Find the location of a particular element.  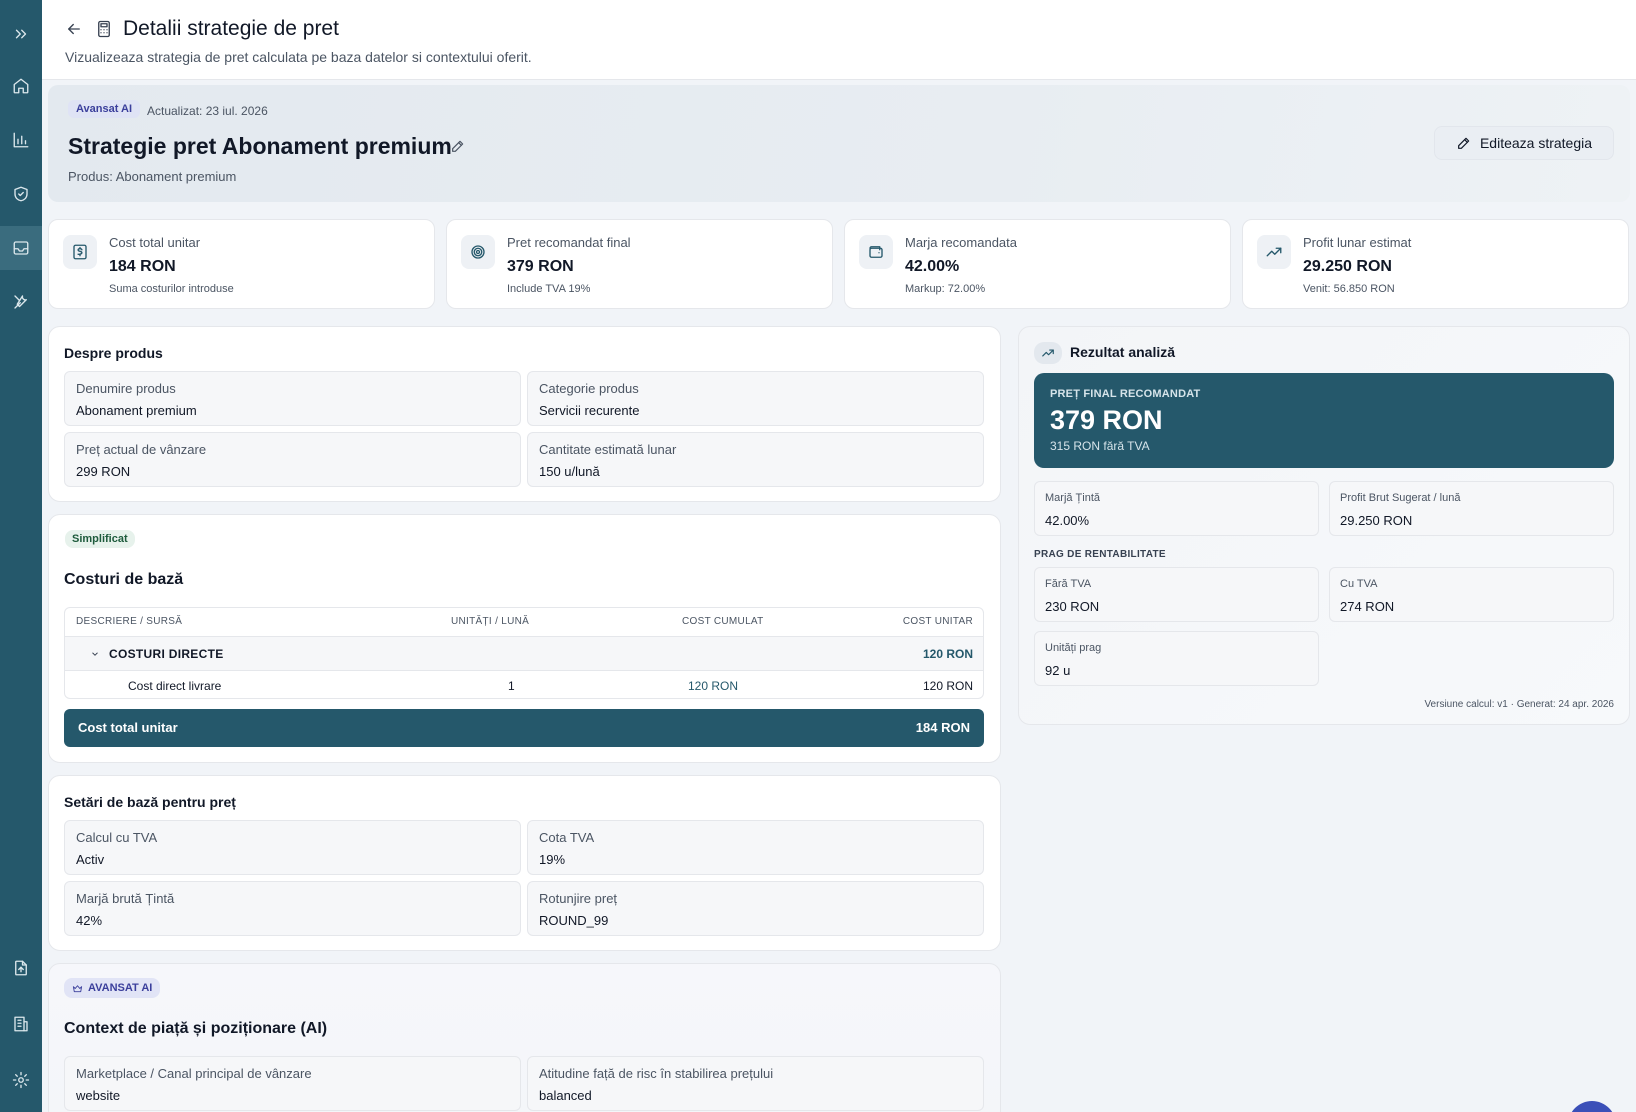

sidebar-item-tools is located at coordinates (21, 302).